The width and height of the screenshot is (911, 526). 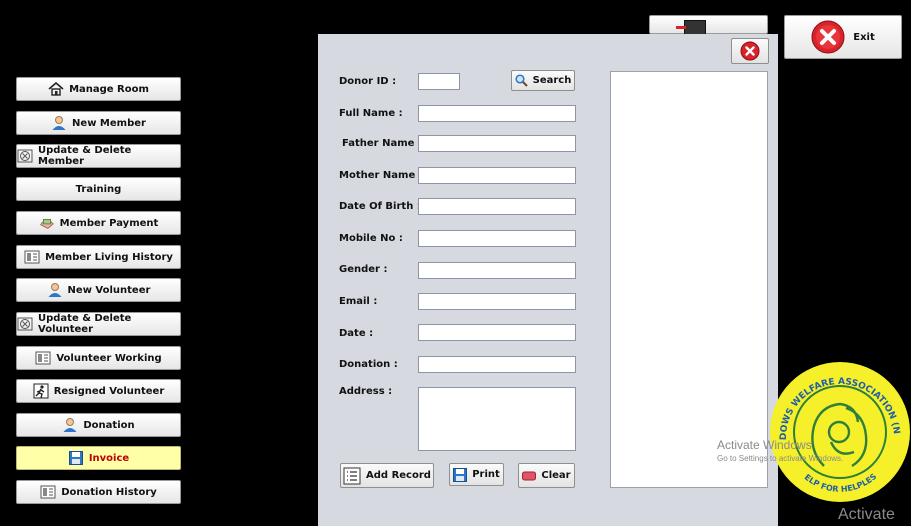 What do you see at coordinates (398, 475) in the screenshot?
I see `add-record-label: Add Record` at bounding box center [398, 475].